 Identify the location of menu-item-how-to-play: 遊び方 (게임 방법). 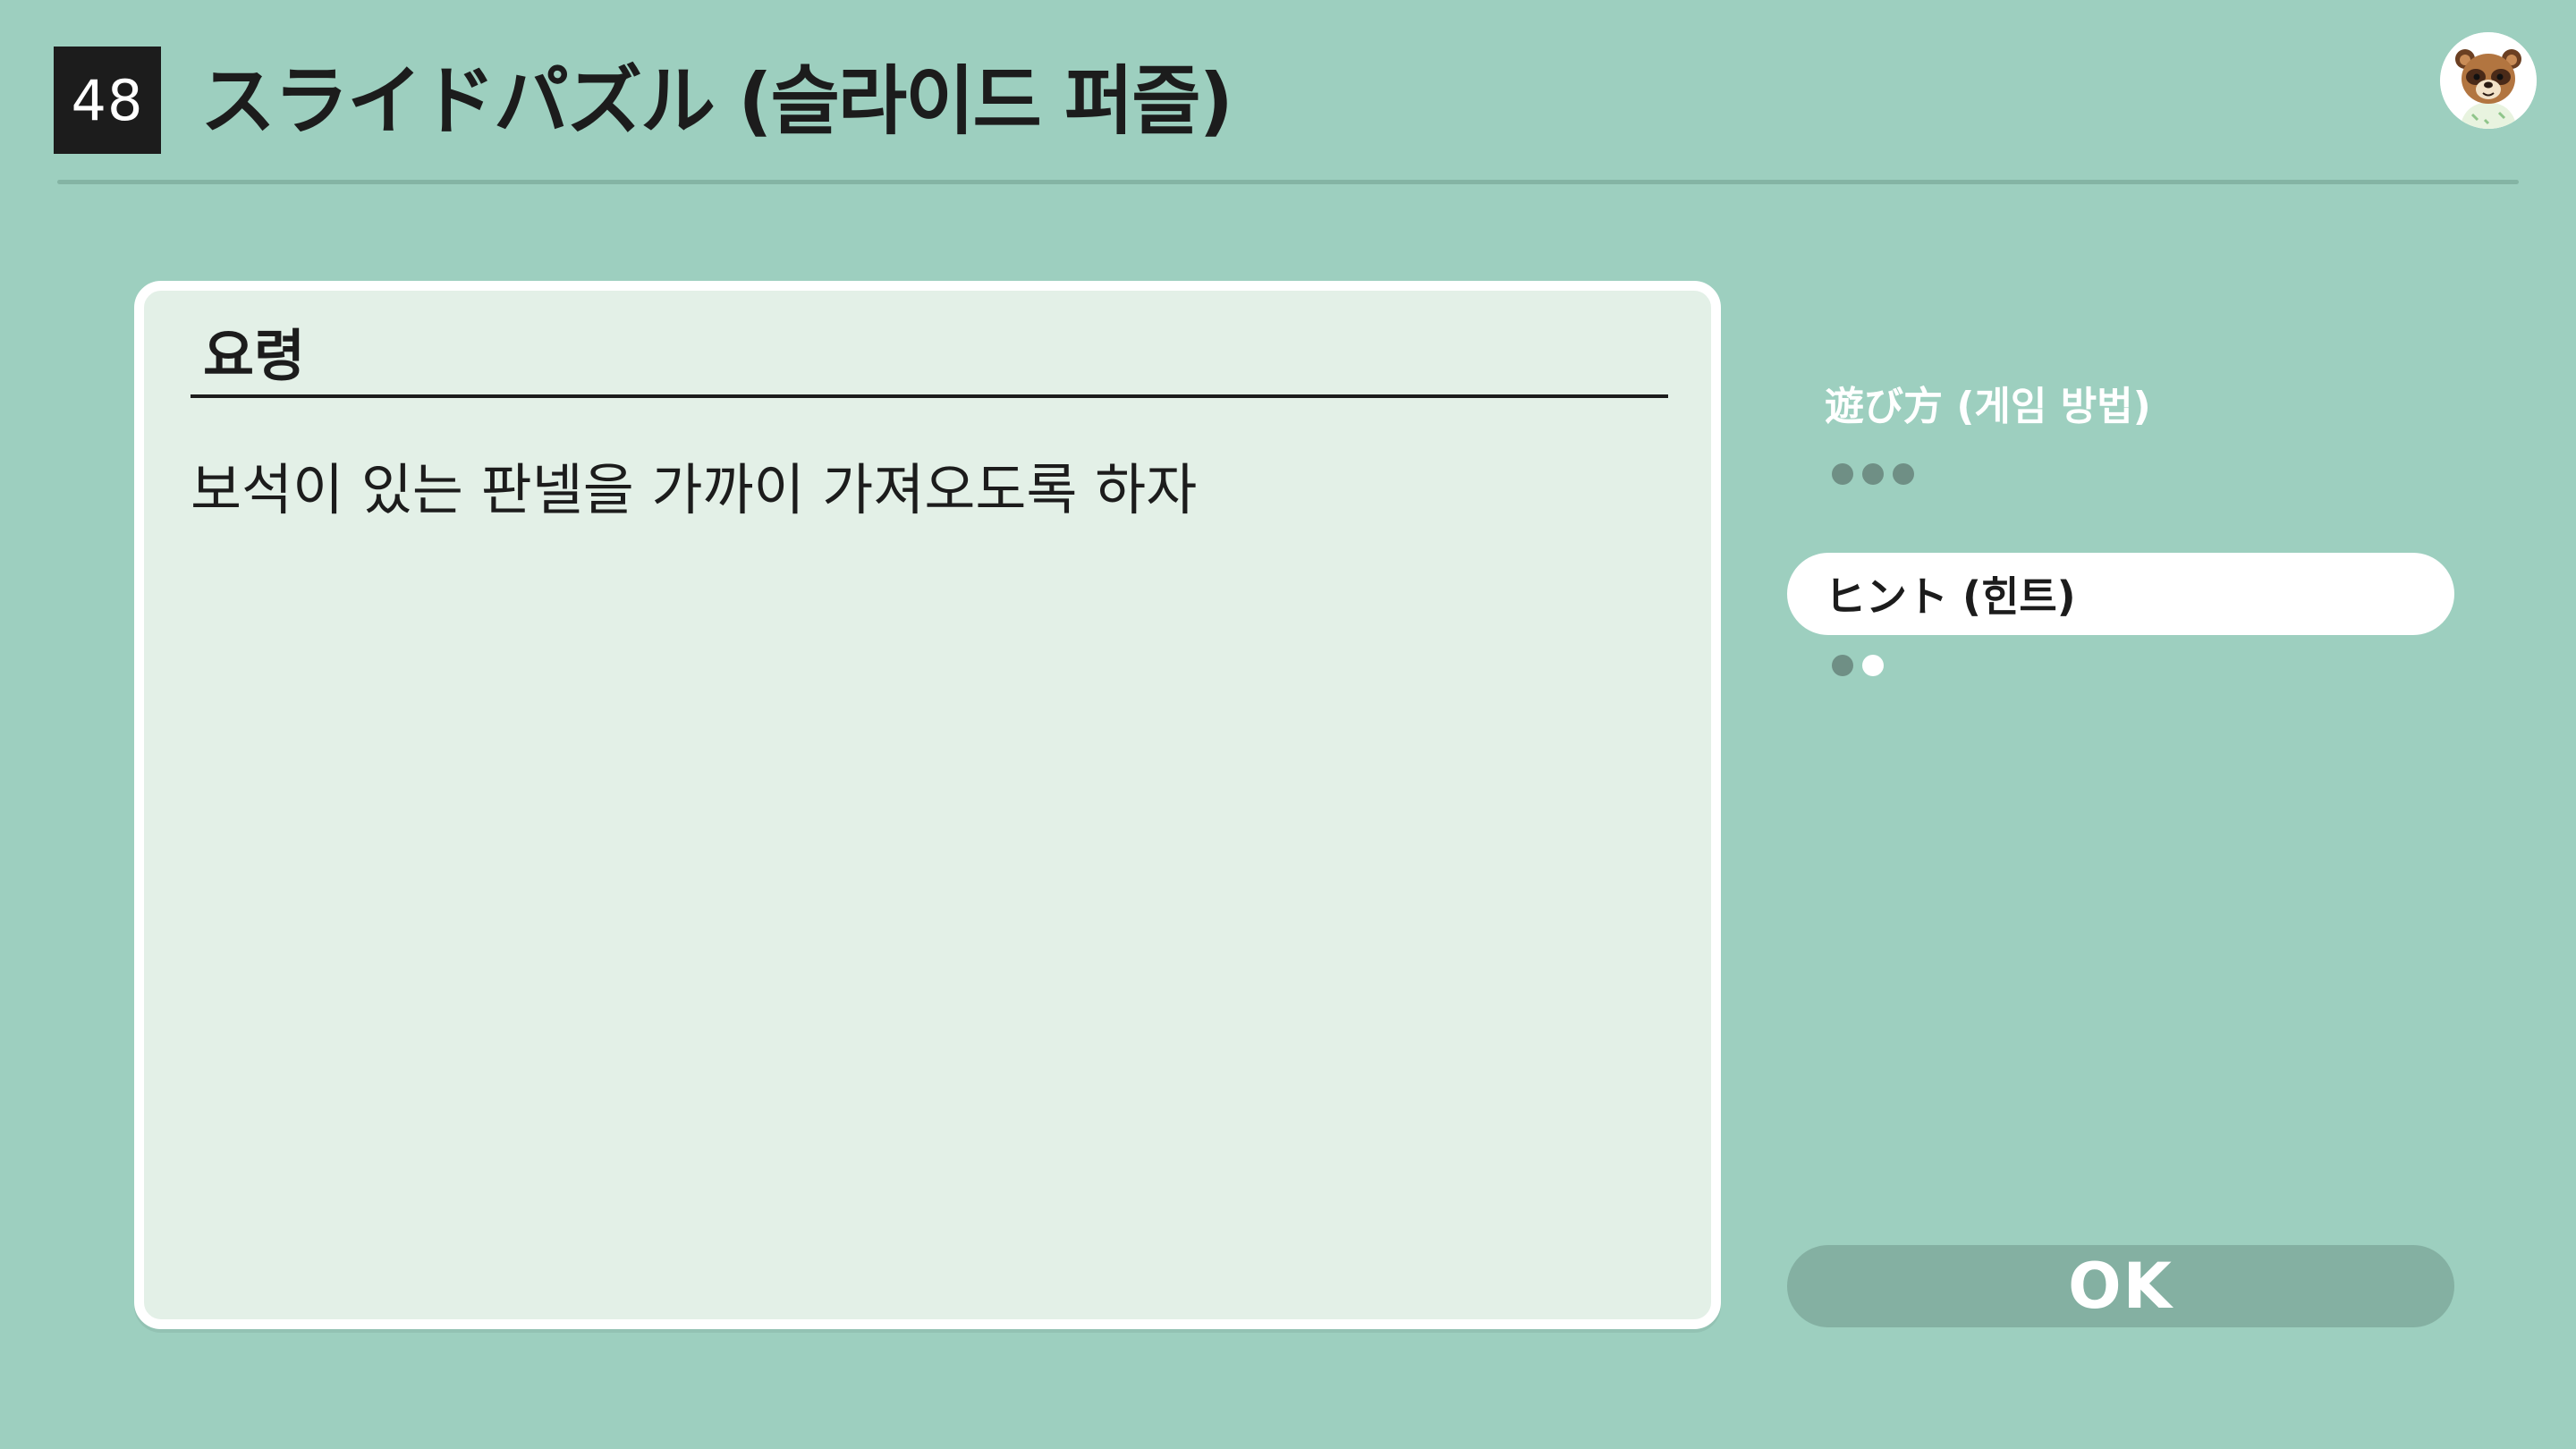
(1988, 402).